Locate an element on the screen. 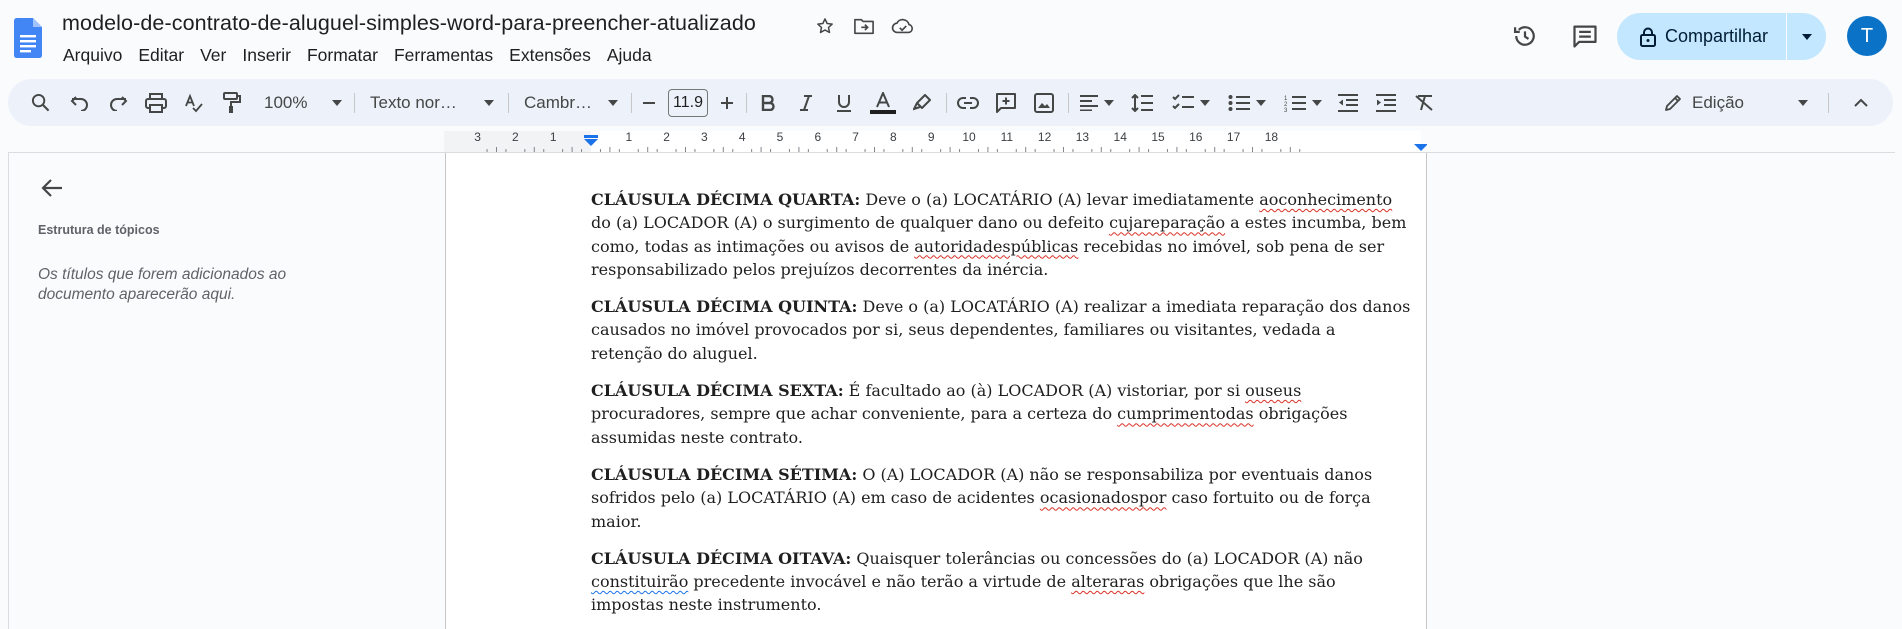  spelling-error: alteraras is located at coordinates (1107, 581).